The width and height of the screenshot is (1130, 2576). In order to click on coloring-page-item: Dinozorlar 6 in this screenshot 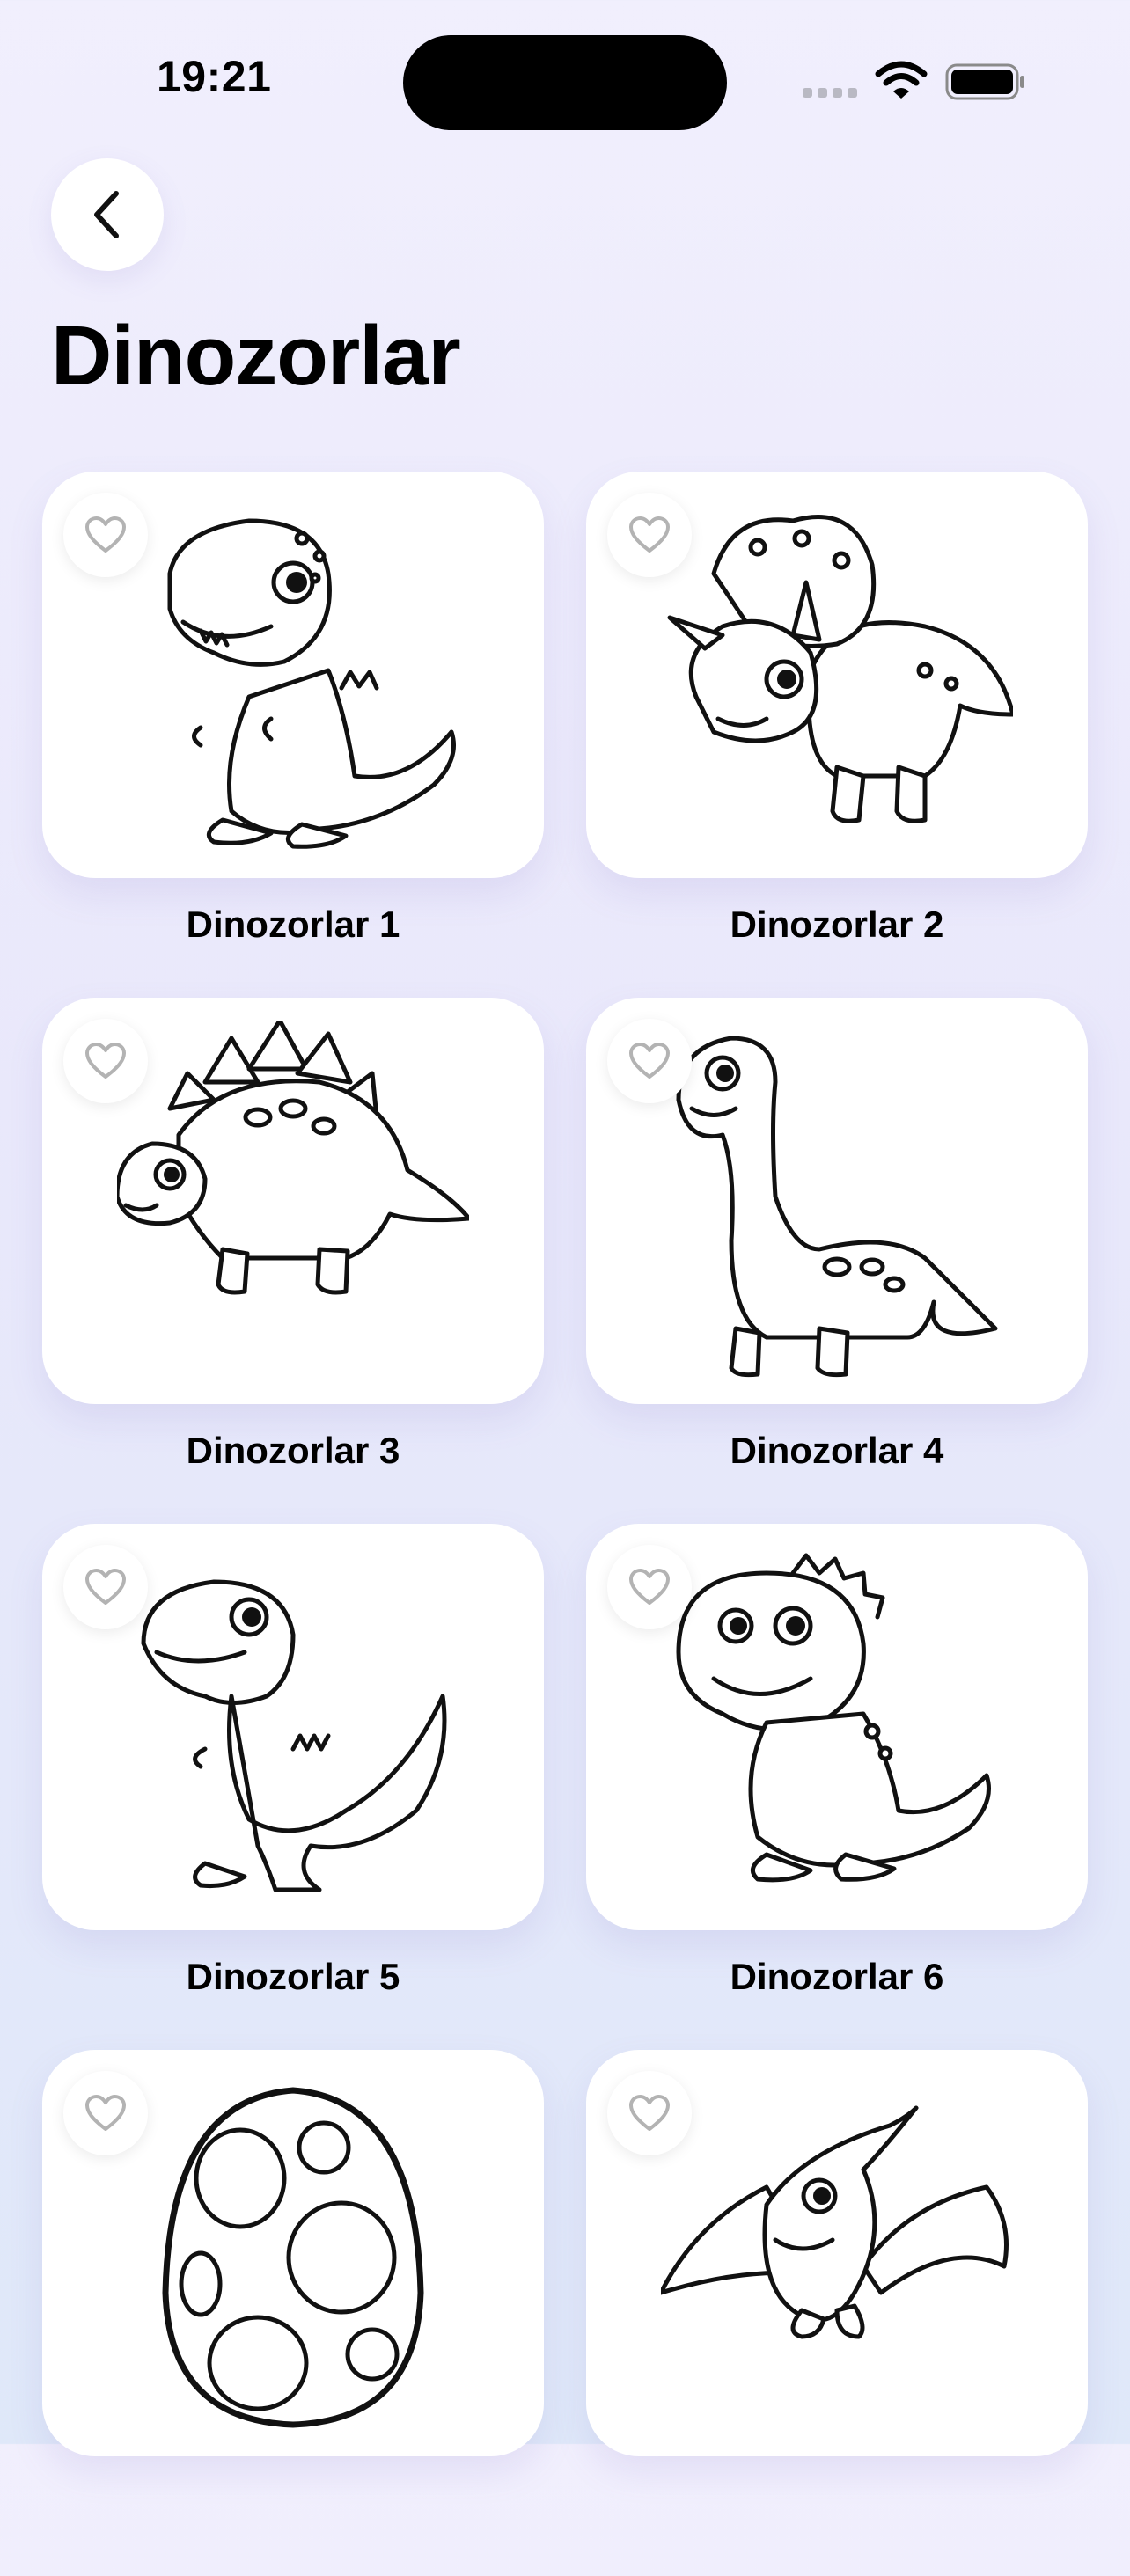, I will do `click(837, 1787)`.